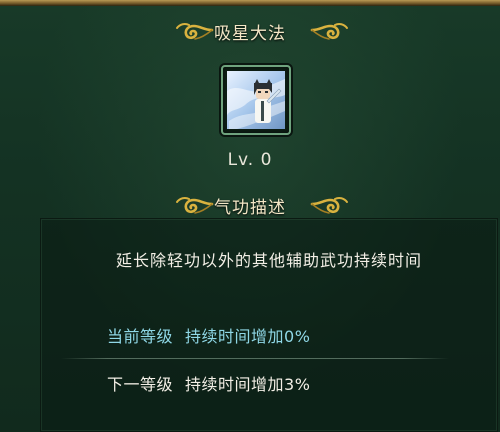  Describe the element at coordinates (250, 3) in the screenshot. I see `top-trim` at that location.